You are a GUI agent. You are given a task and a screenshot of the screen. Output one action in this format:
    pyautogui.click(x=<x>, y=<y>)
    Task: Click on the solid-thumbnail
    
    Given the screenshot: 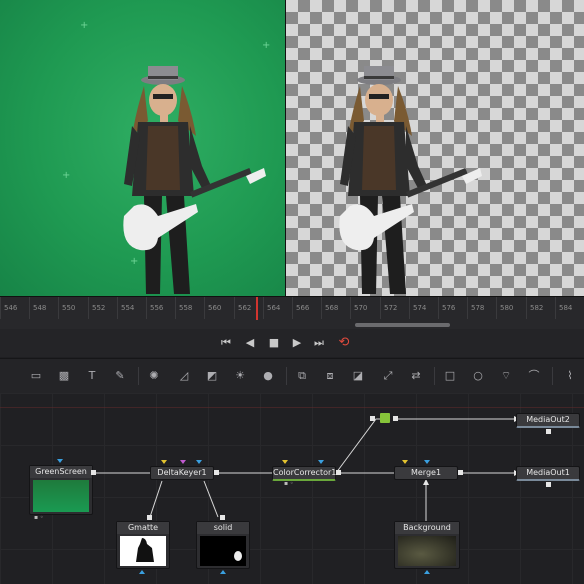 What is the action you would take?
    pyautogui.click(x=223, y=551)
    